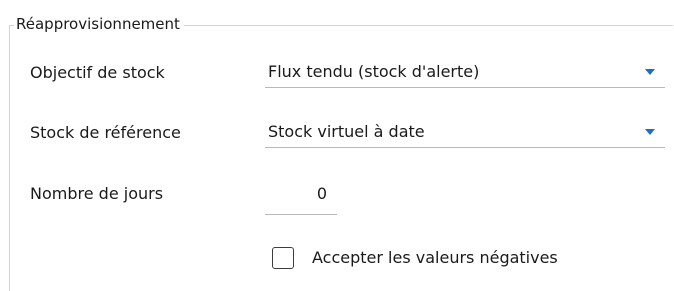  I want to click on reference-stock-label: Stock de référence, so click(105, 132).